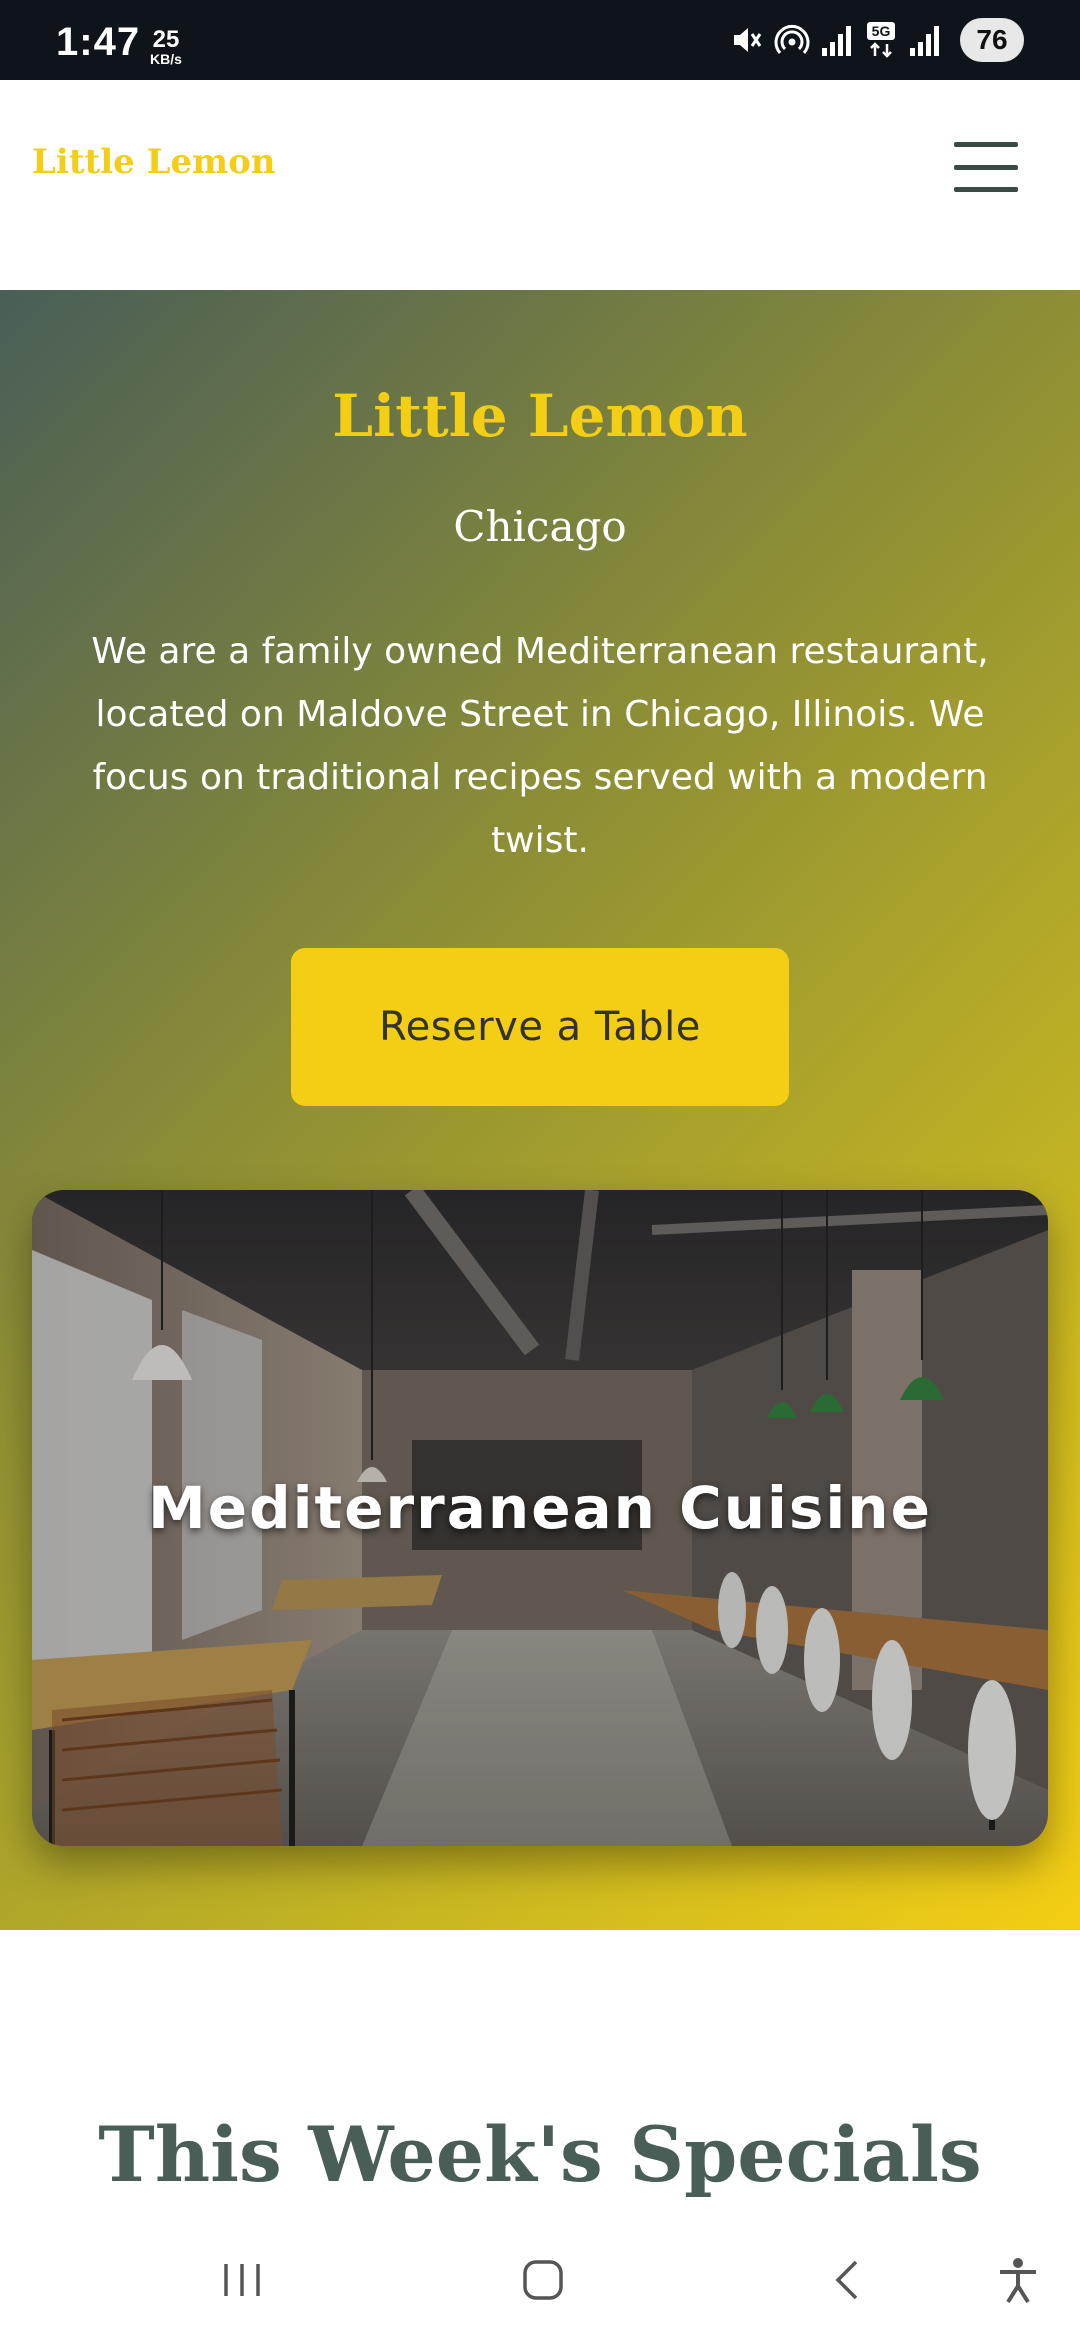 The height and width of the screenshot is (2340, 1080). What do you see at coordinates (1018, 2280) in the screenshot?
I see `accessibility-icon` at bounding box center [1018, 2280].